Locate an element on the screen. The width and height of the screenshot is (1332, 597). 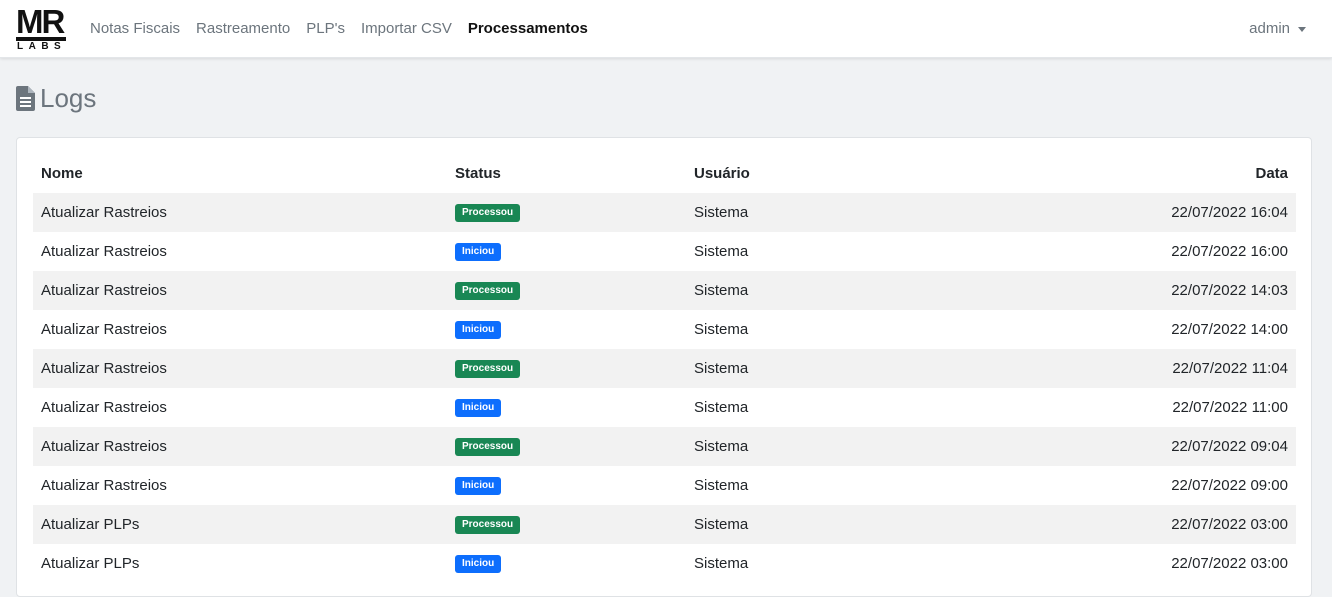
brand-logo: MR LABS is located at coordinates (42, 28).